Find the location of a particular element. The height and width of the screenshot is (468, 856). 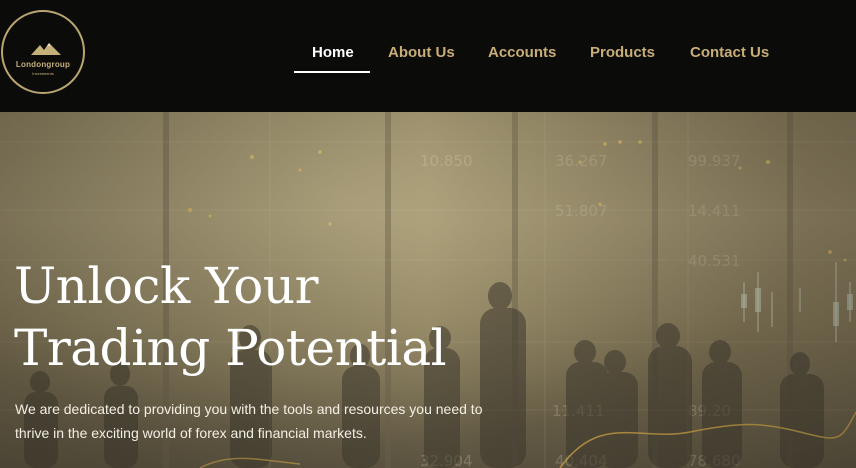

nav-accounts: Accounts is located at coordinates (522, 52).